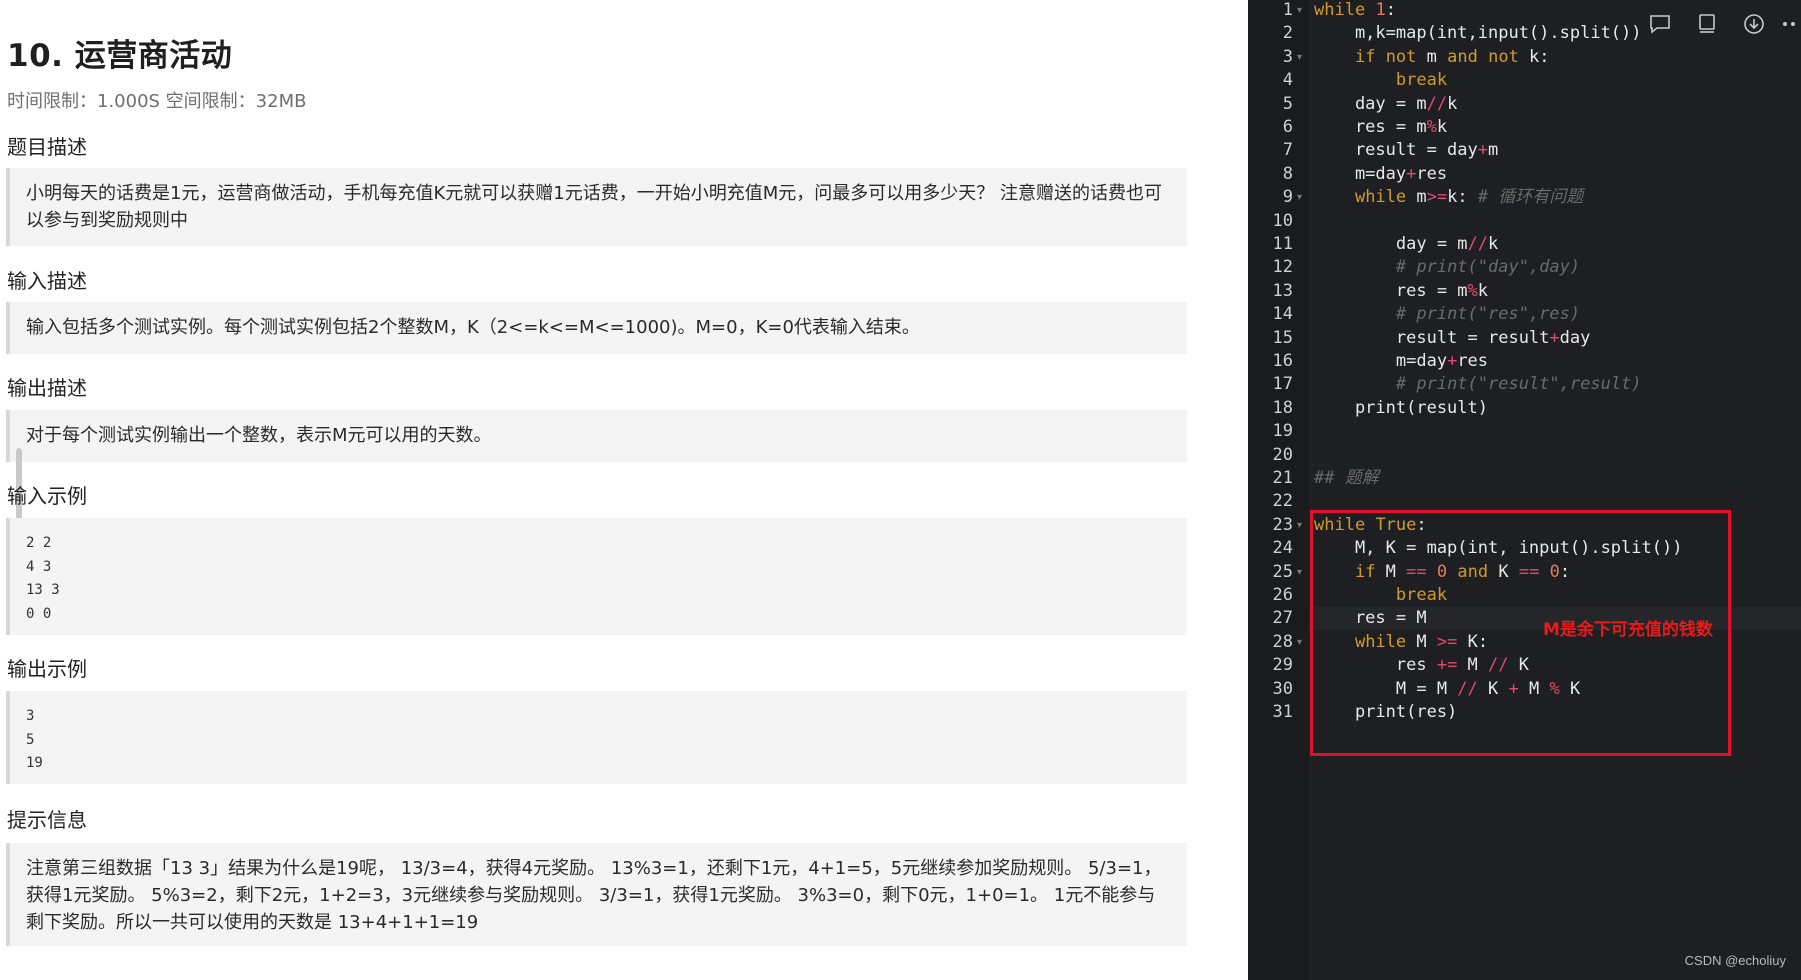 Image resolution: width=1801 pixels, height=980 pixels. I want to click on problem-title: 10. 运营商活动, so click(120, 56).